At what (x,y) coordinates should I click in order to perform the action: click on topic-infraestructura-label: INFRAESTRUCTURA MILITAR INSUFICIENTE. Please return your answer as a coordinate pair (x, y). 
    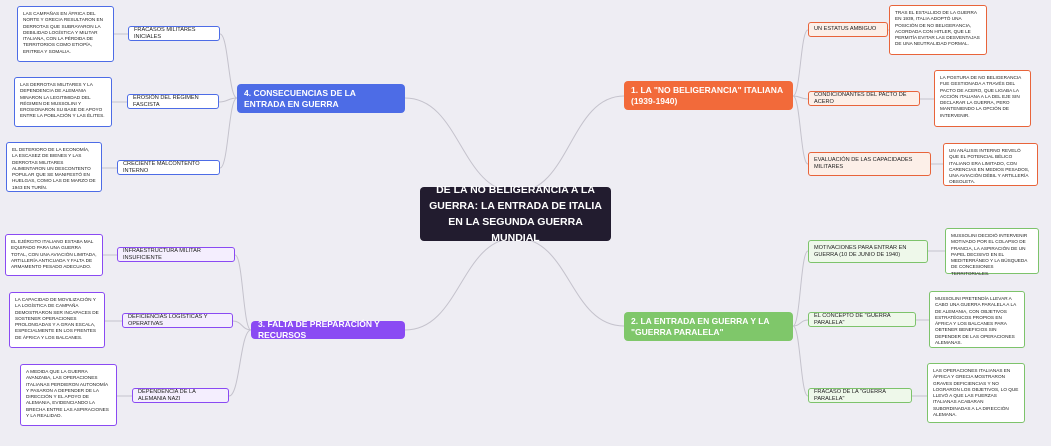
    Looking at the image, I should click on (162, 254).